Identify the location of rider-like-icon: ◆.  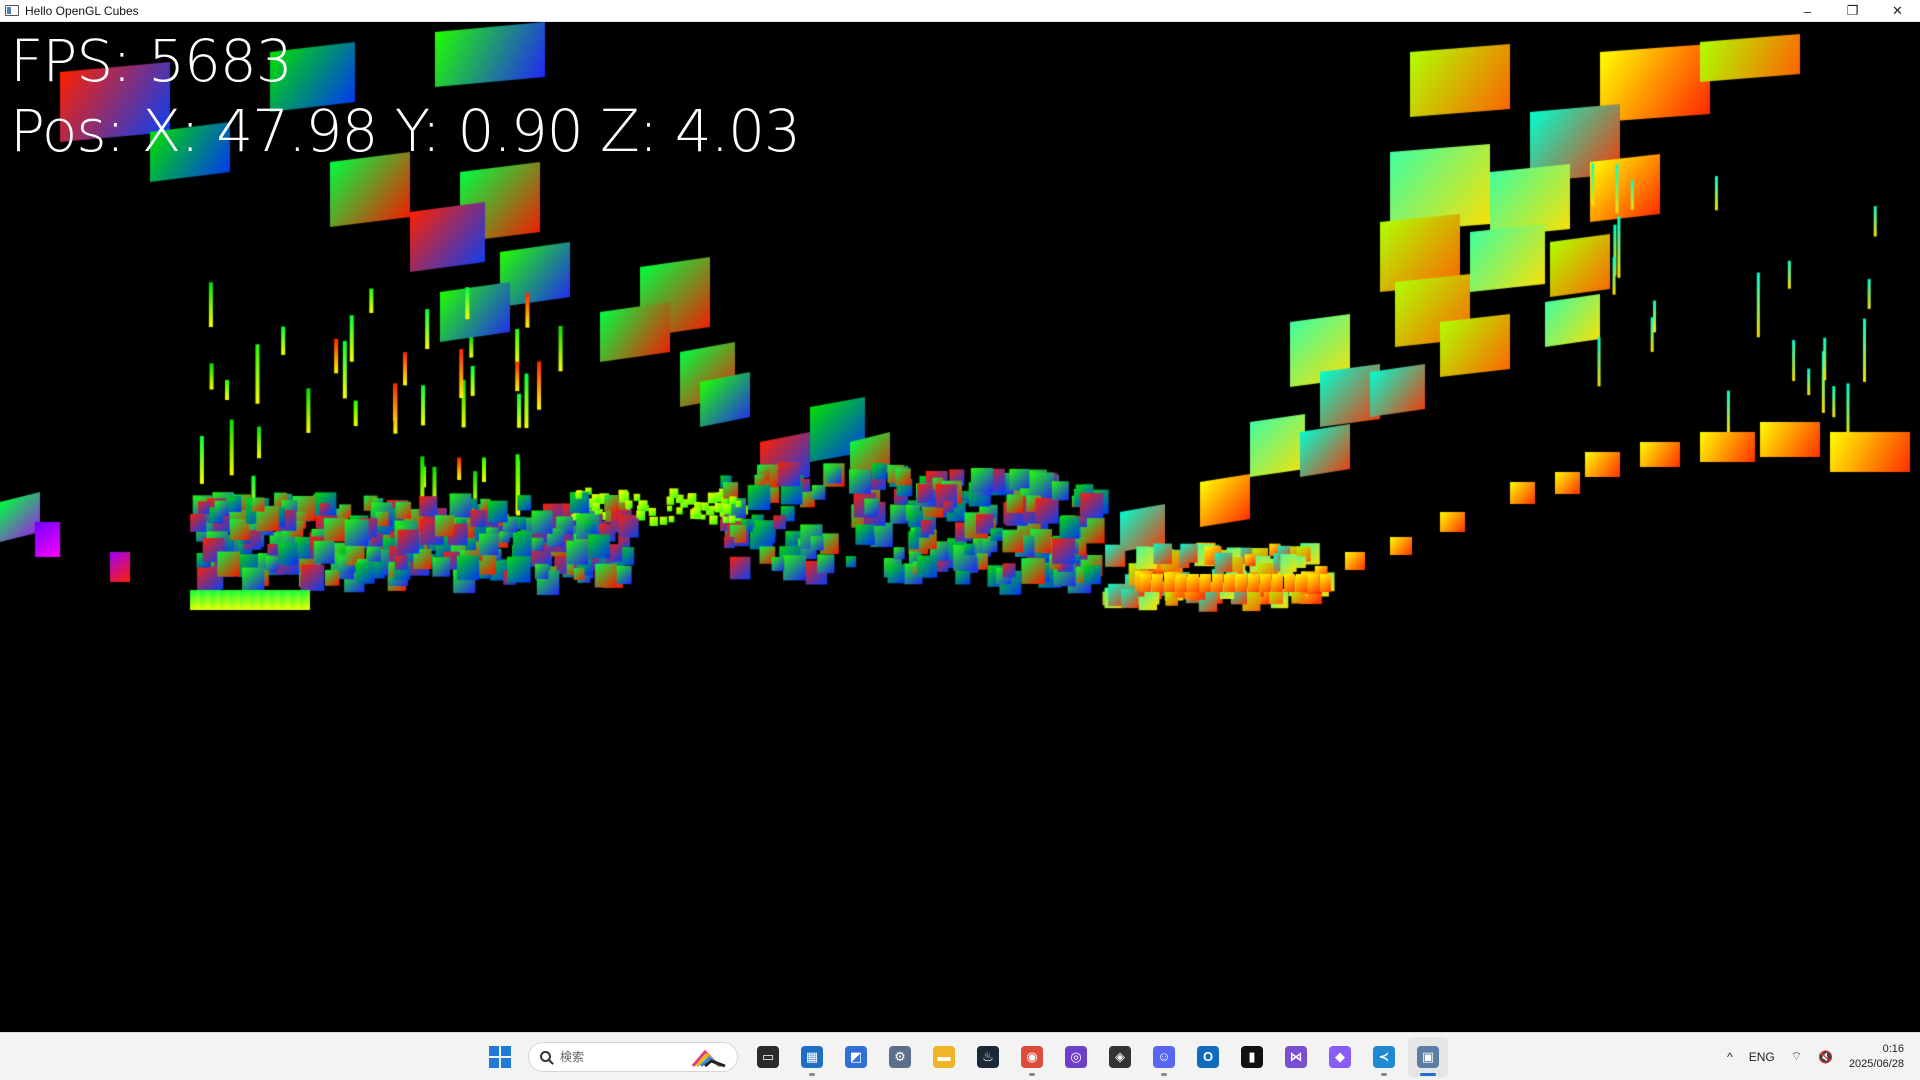
(1340, 1056).